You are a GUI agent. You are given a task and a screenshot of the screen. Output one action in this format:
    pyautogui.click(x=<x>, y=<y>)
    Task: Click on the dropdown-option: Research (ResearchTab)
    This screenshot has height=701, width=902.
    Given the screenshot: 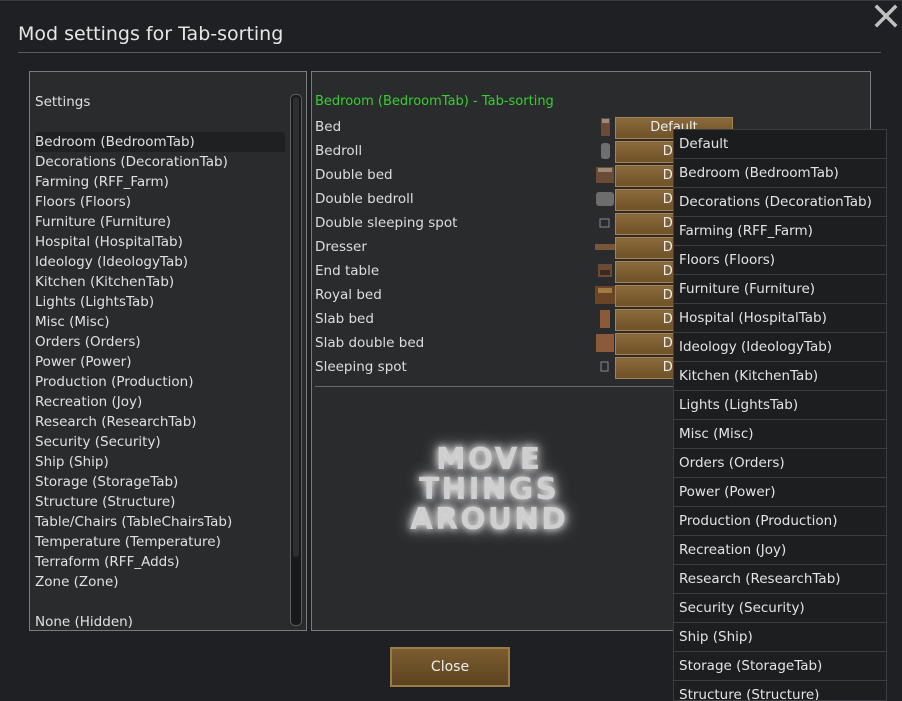 What is the action you would take?
    pyautogui.click(x=780, y=579)
    